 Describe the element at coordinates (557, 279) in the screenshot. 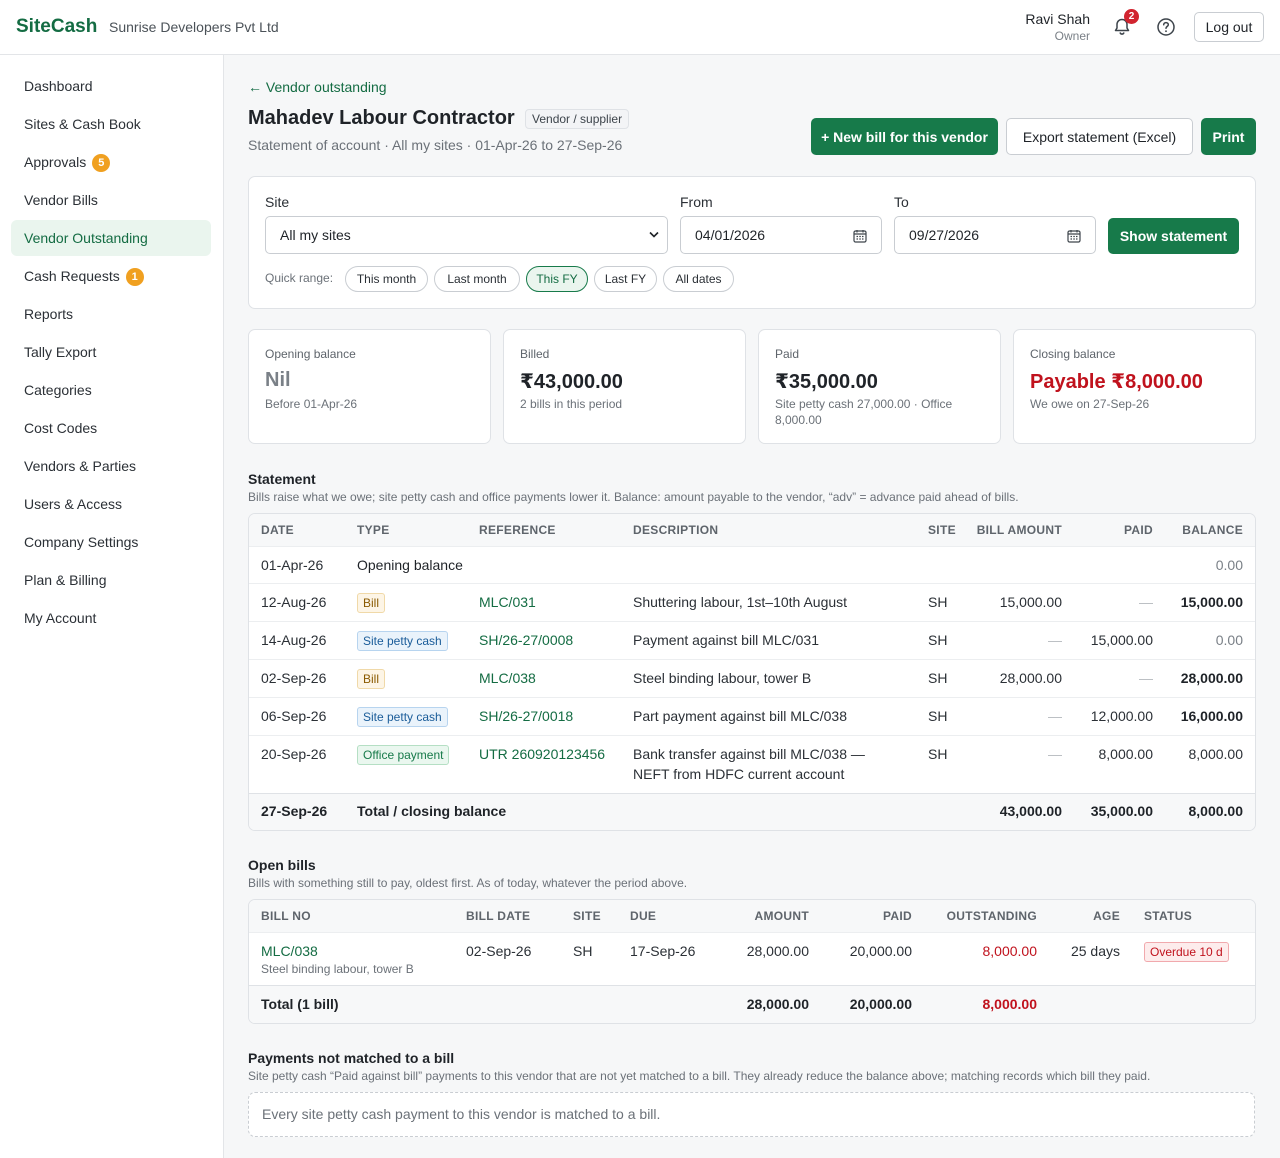

I see `chip-this-fy: This FY` at that location.